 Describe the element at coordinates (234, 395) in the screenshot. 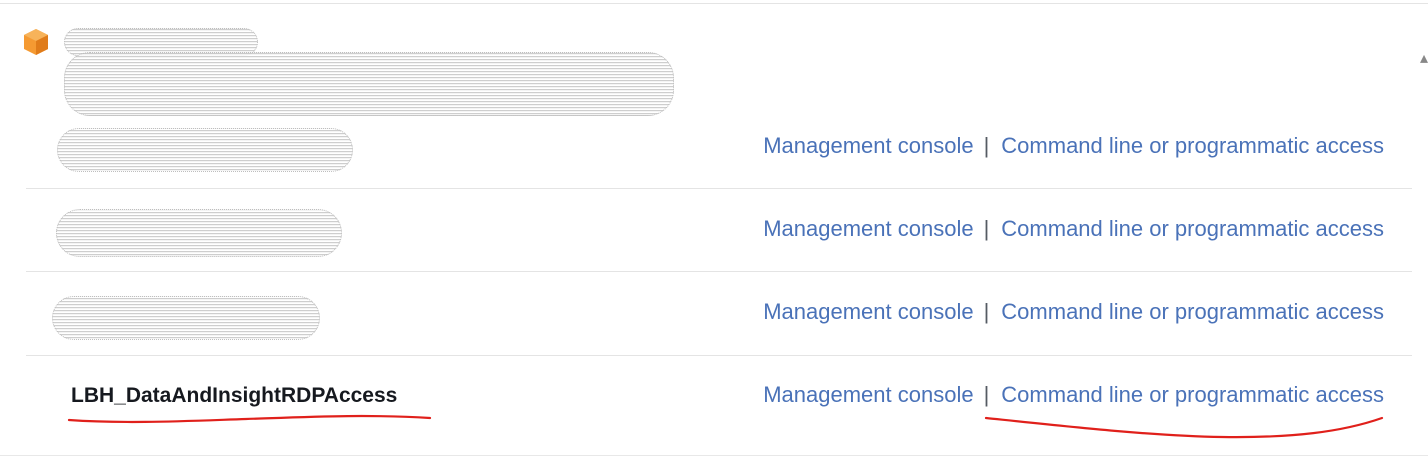

I see `role-name: LBH_DataAndInsightRDPAccess` at that location.